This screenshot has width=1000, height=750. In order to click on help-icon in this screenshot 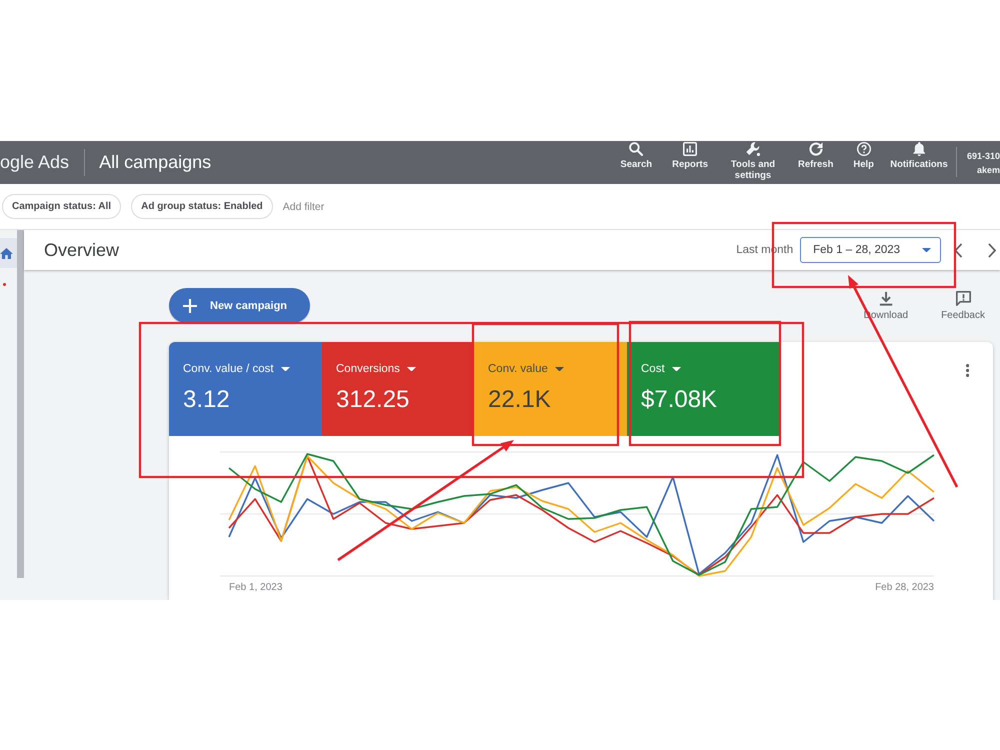, I will do `click(863, 149)`.